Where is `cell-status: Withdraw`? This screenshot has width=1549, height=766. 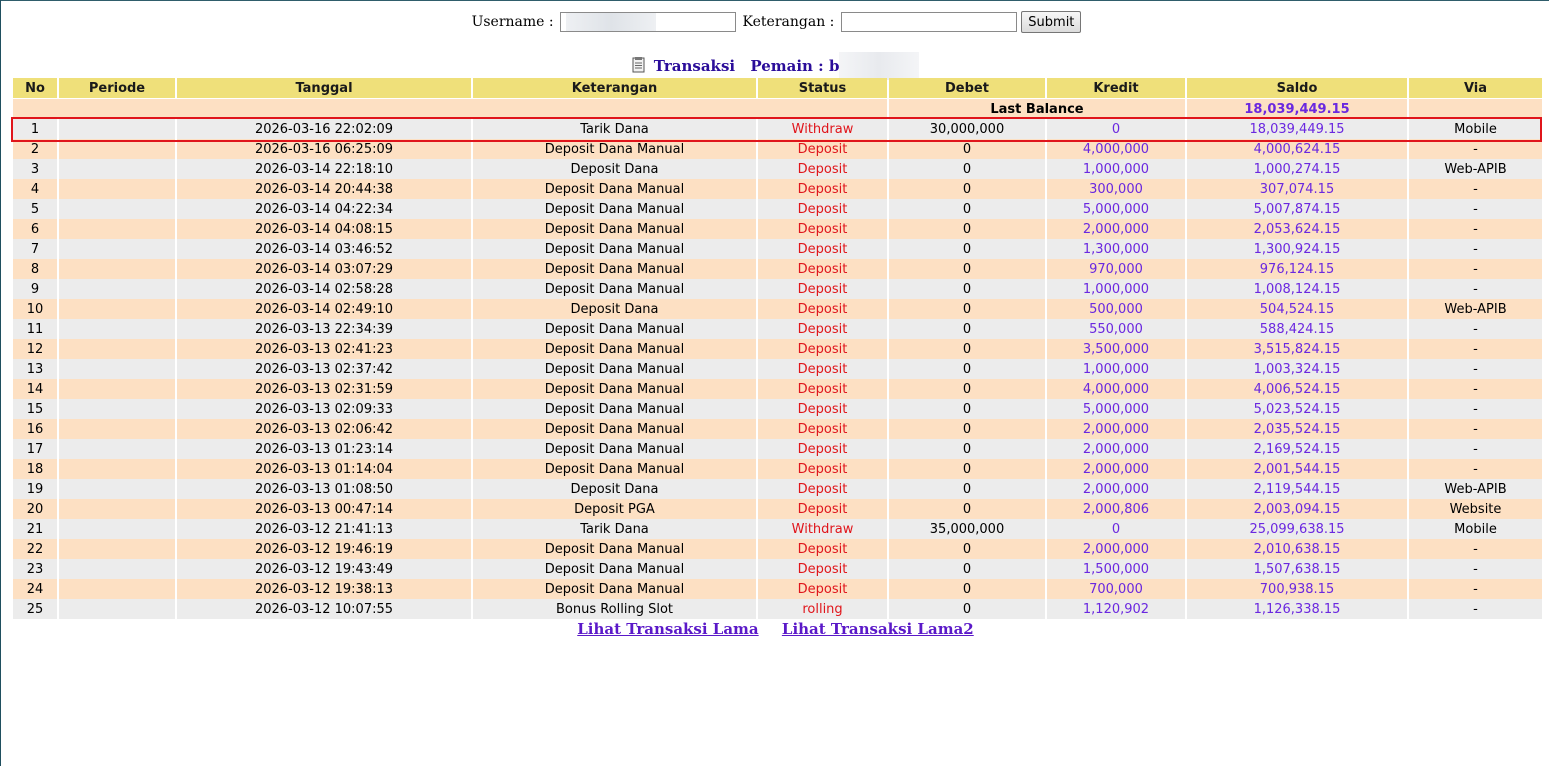 cell-status: Withdraw is located at coordinates (822, 529).